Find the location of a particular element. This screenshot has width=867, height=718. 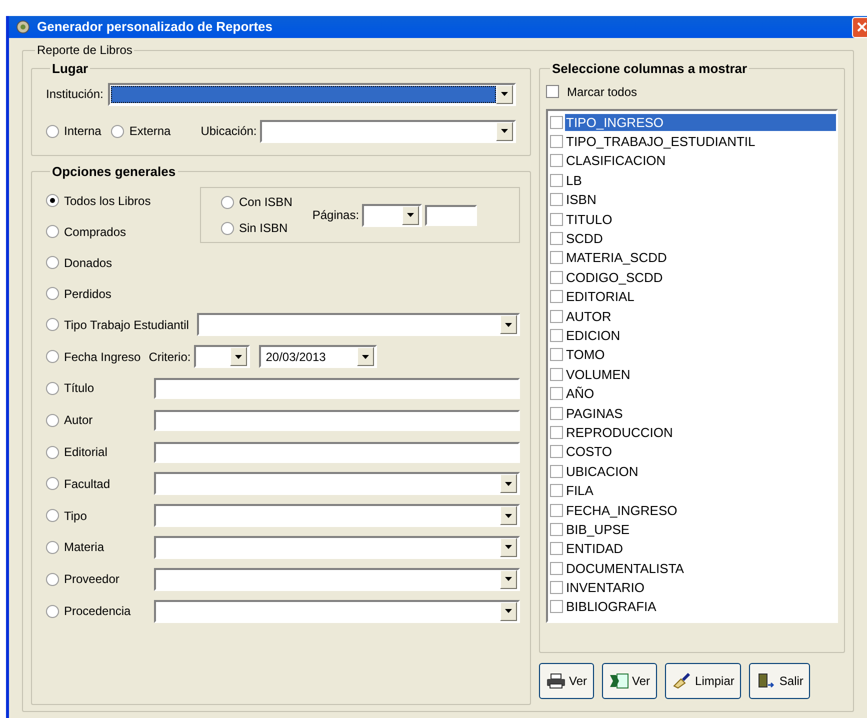

list-item: AUTOR is located at coordinates (700, 316).